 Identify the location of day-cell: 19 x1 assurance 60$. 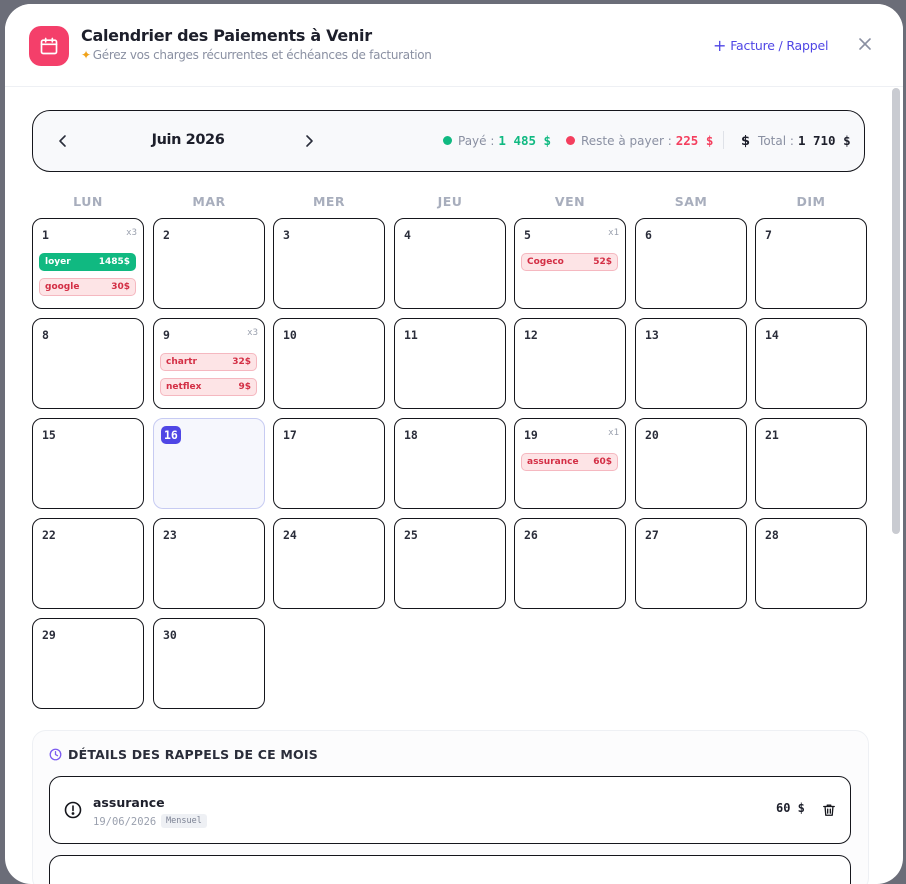
(570, 463).